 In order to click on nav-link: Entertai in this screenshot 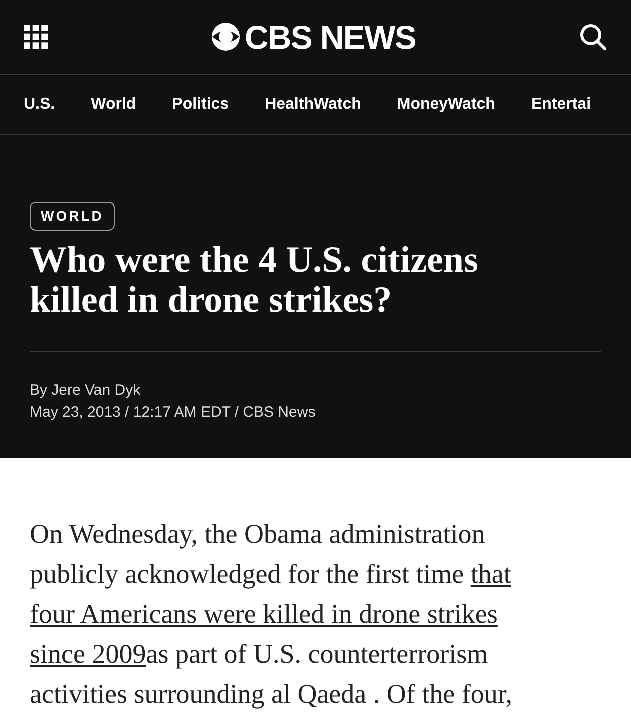, I will do `click(561, 104)`.